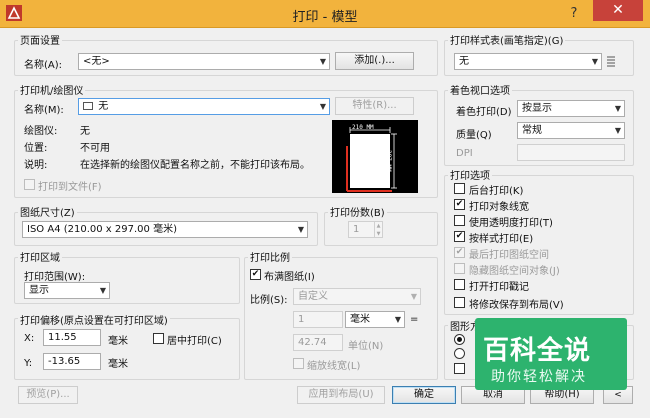  What do you see at coordinates (574, 14) in the screenshot?
I see `help-icon: ?` at bounding box center [574, 14].